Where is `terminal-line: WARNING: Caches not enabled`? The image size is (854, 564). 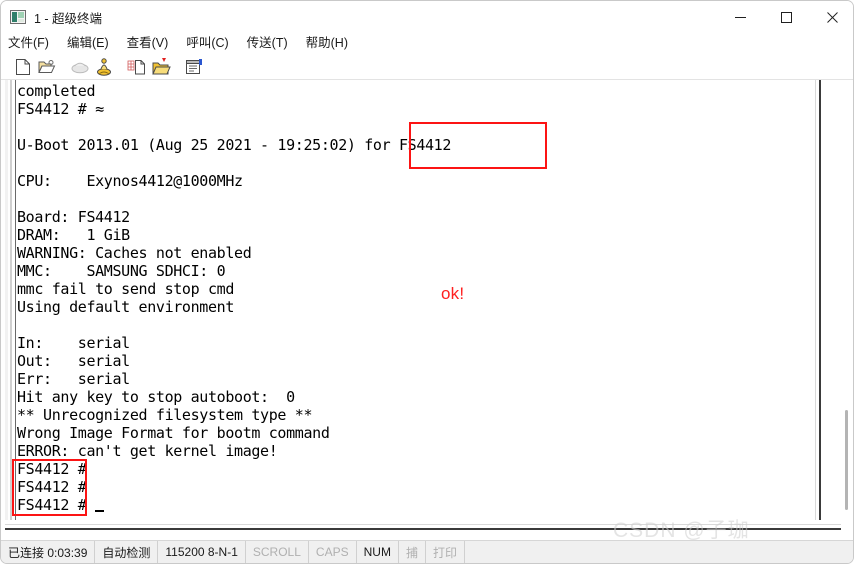 terminal-line: WARNING: Caches not enabled is located at coordinates (134, 253).